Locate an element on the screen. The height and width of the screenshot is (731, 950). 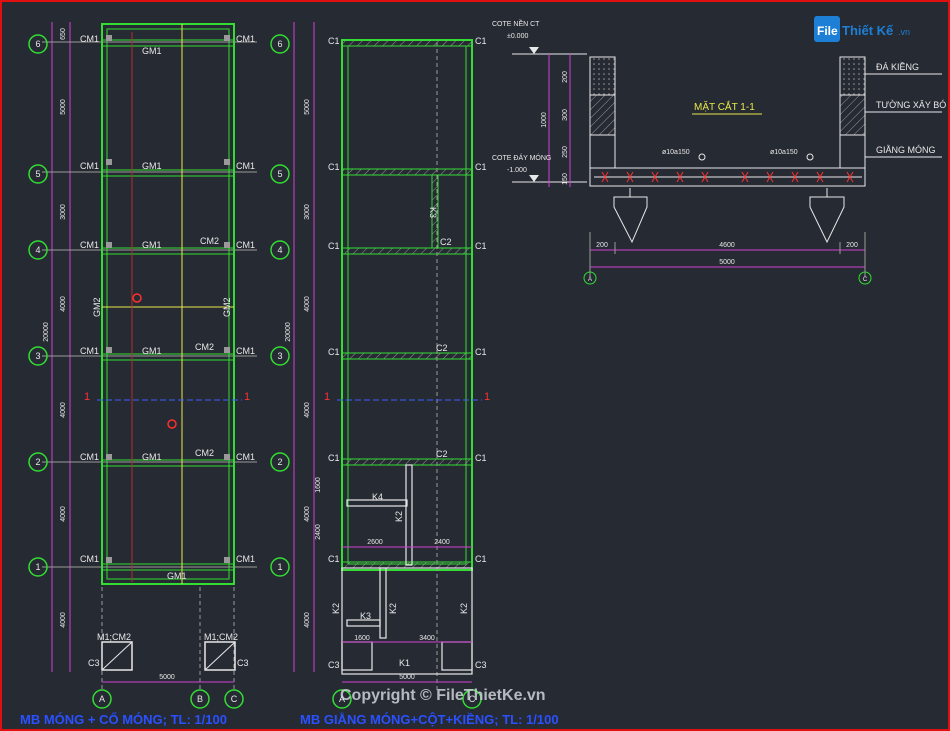
cote-bottom-value: -1.000 is located at coordinates (517, 170).